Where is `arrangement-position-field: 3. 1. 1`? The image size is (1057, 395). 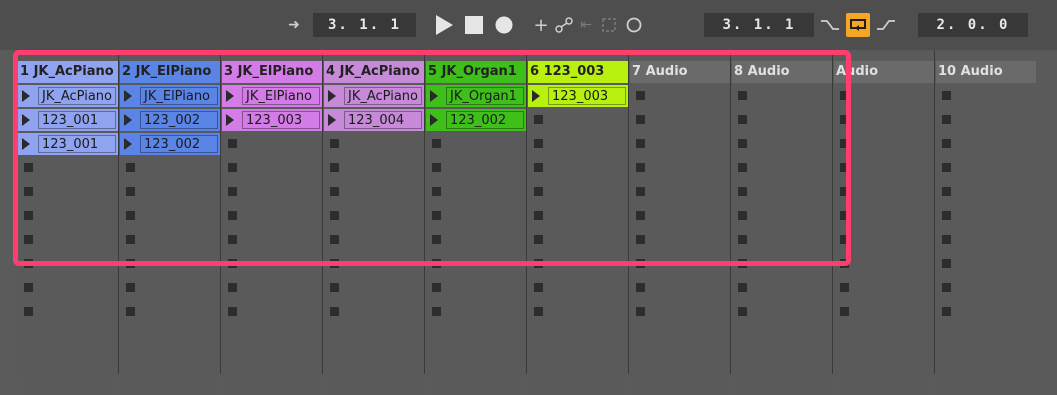
arrangement-position-field: 3. 1. 1 is located at coordinates (364, 25).